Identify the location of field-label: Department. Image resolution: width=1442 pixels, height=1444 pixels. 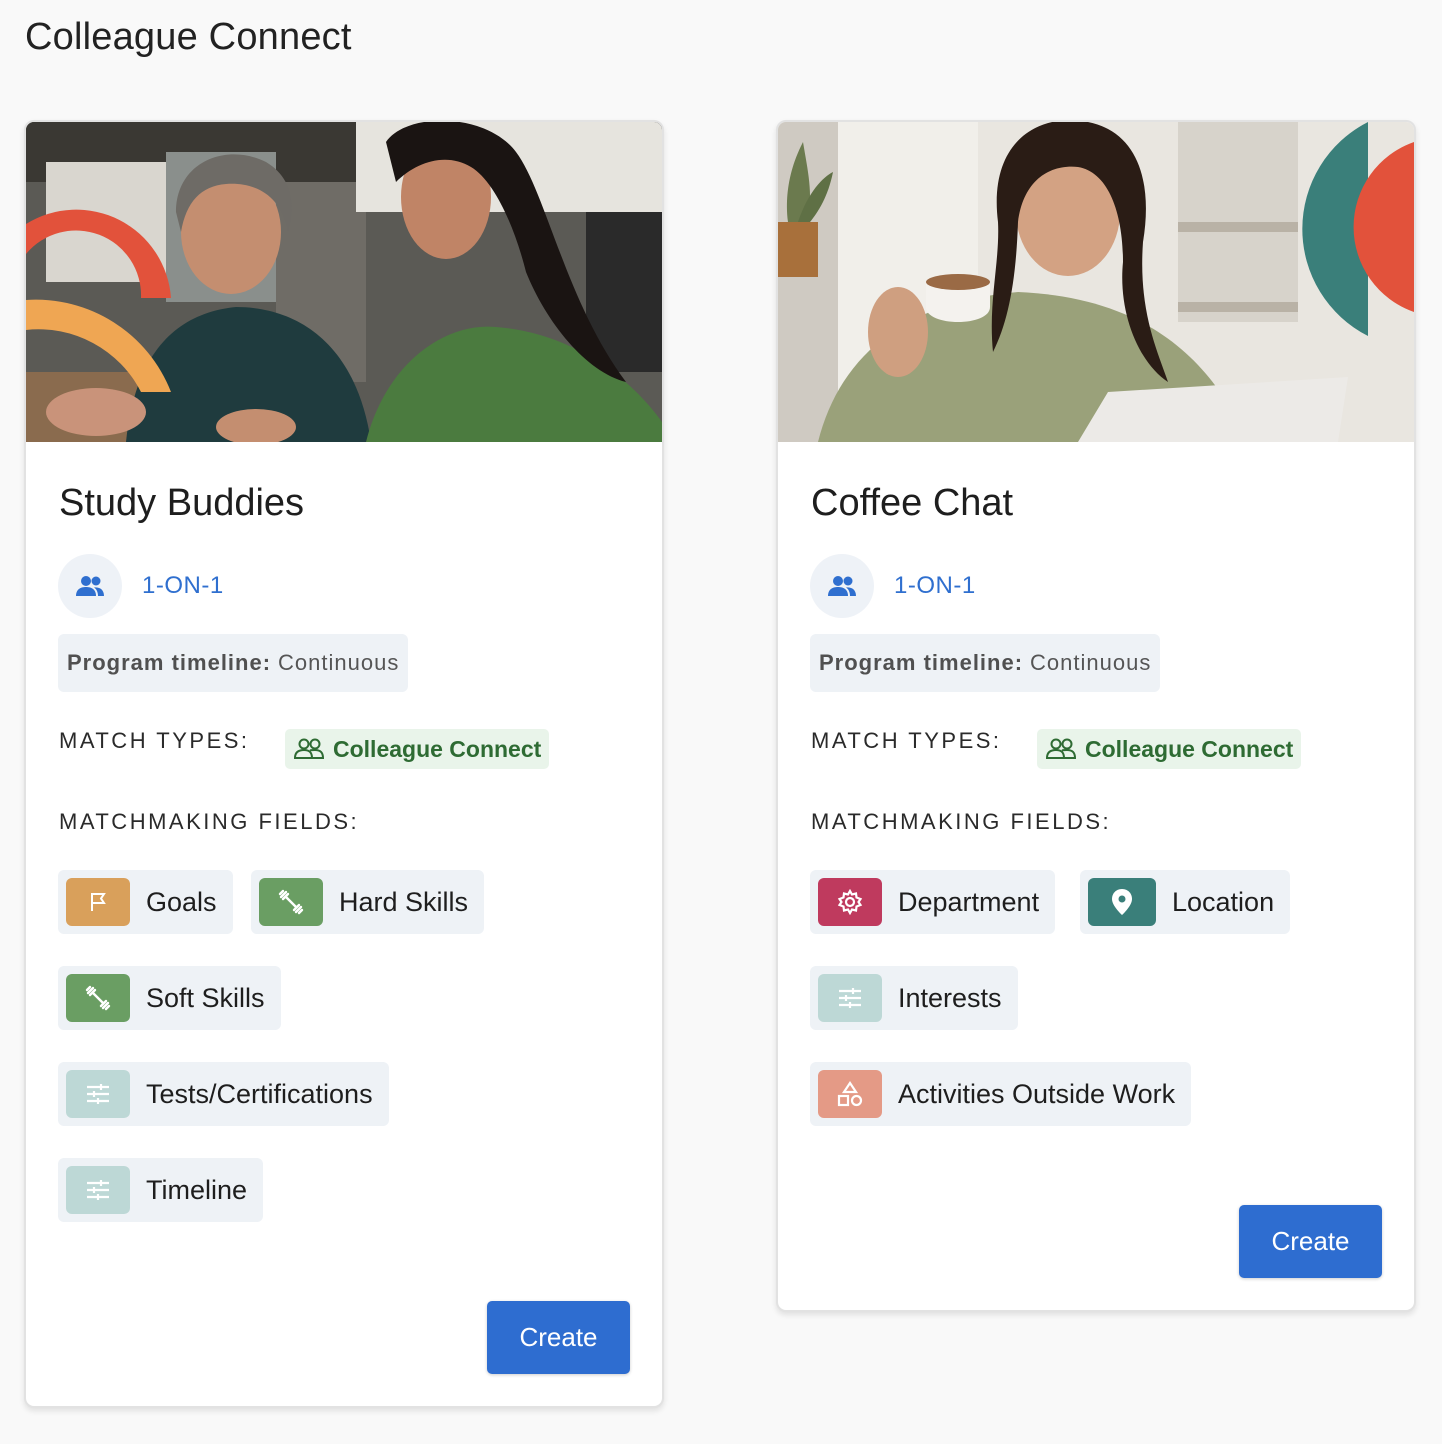
(969, 901).